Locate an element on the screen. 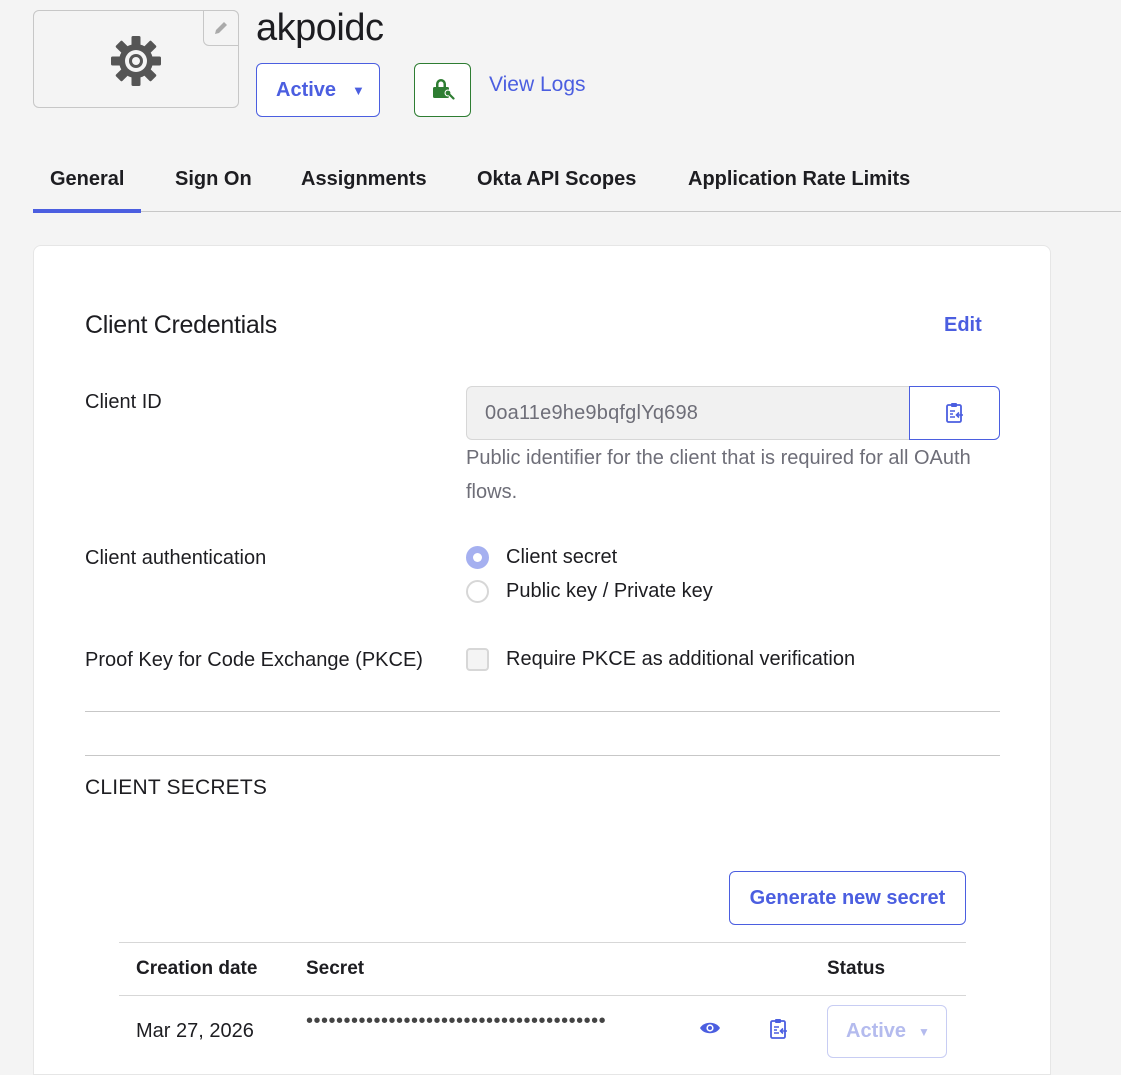  radio-label: Public key / Private key is located at coordinates (609, 591).